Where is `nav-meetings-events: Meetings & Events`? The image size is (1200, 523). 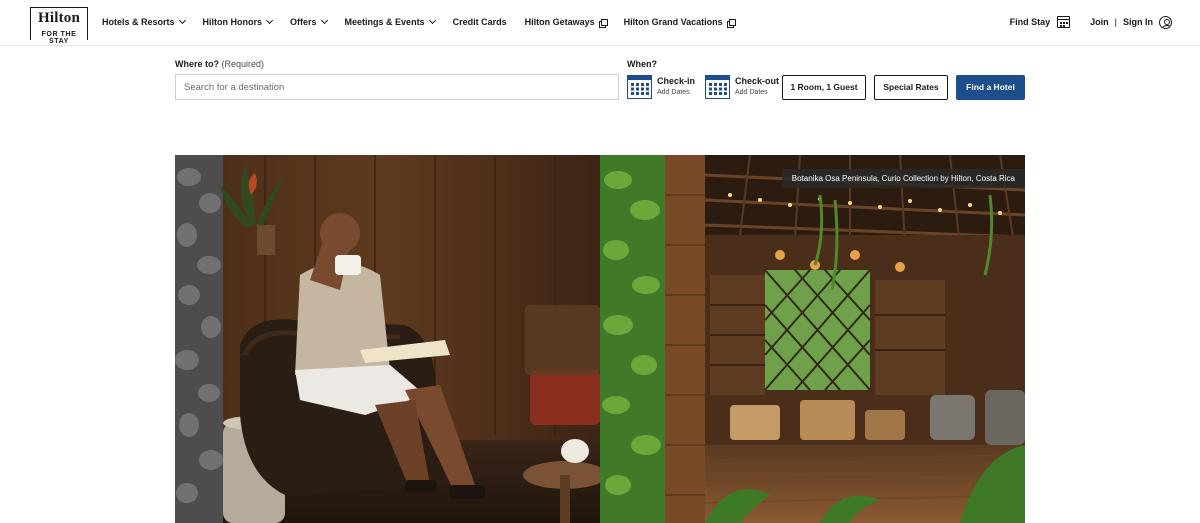
nav-meetings-events: Meetings & Events is located at coordinates (390, 21).